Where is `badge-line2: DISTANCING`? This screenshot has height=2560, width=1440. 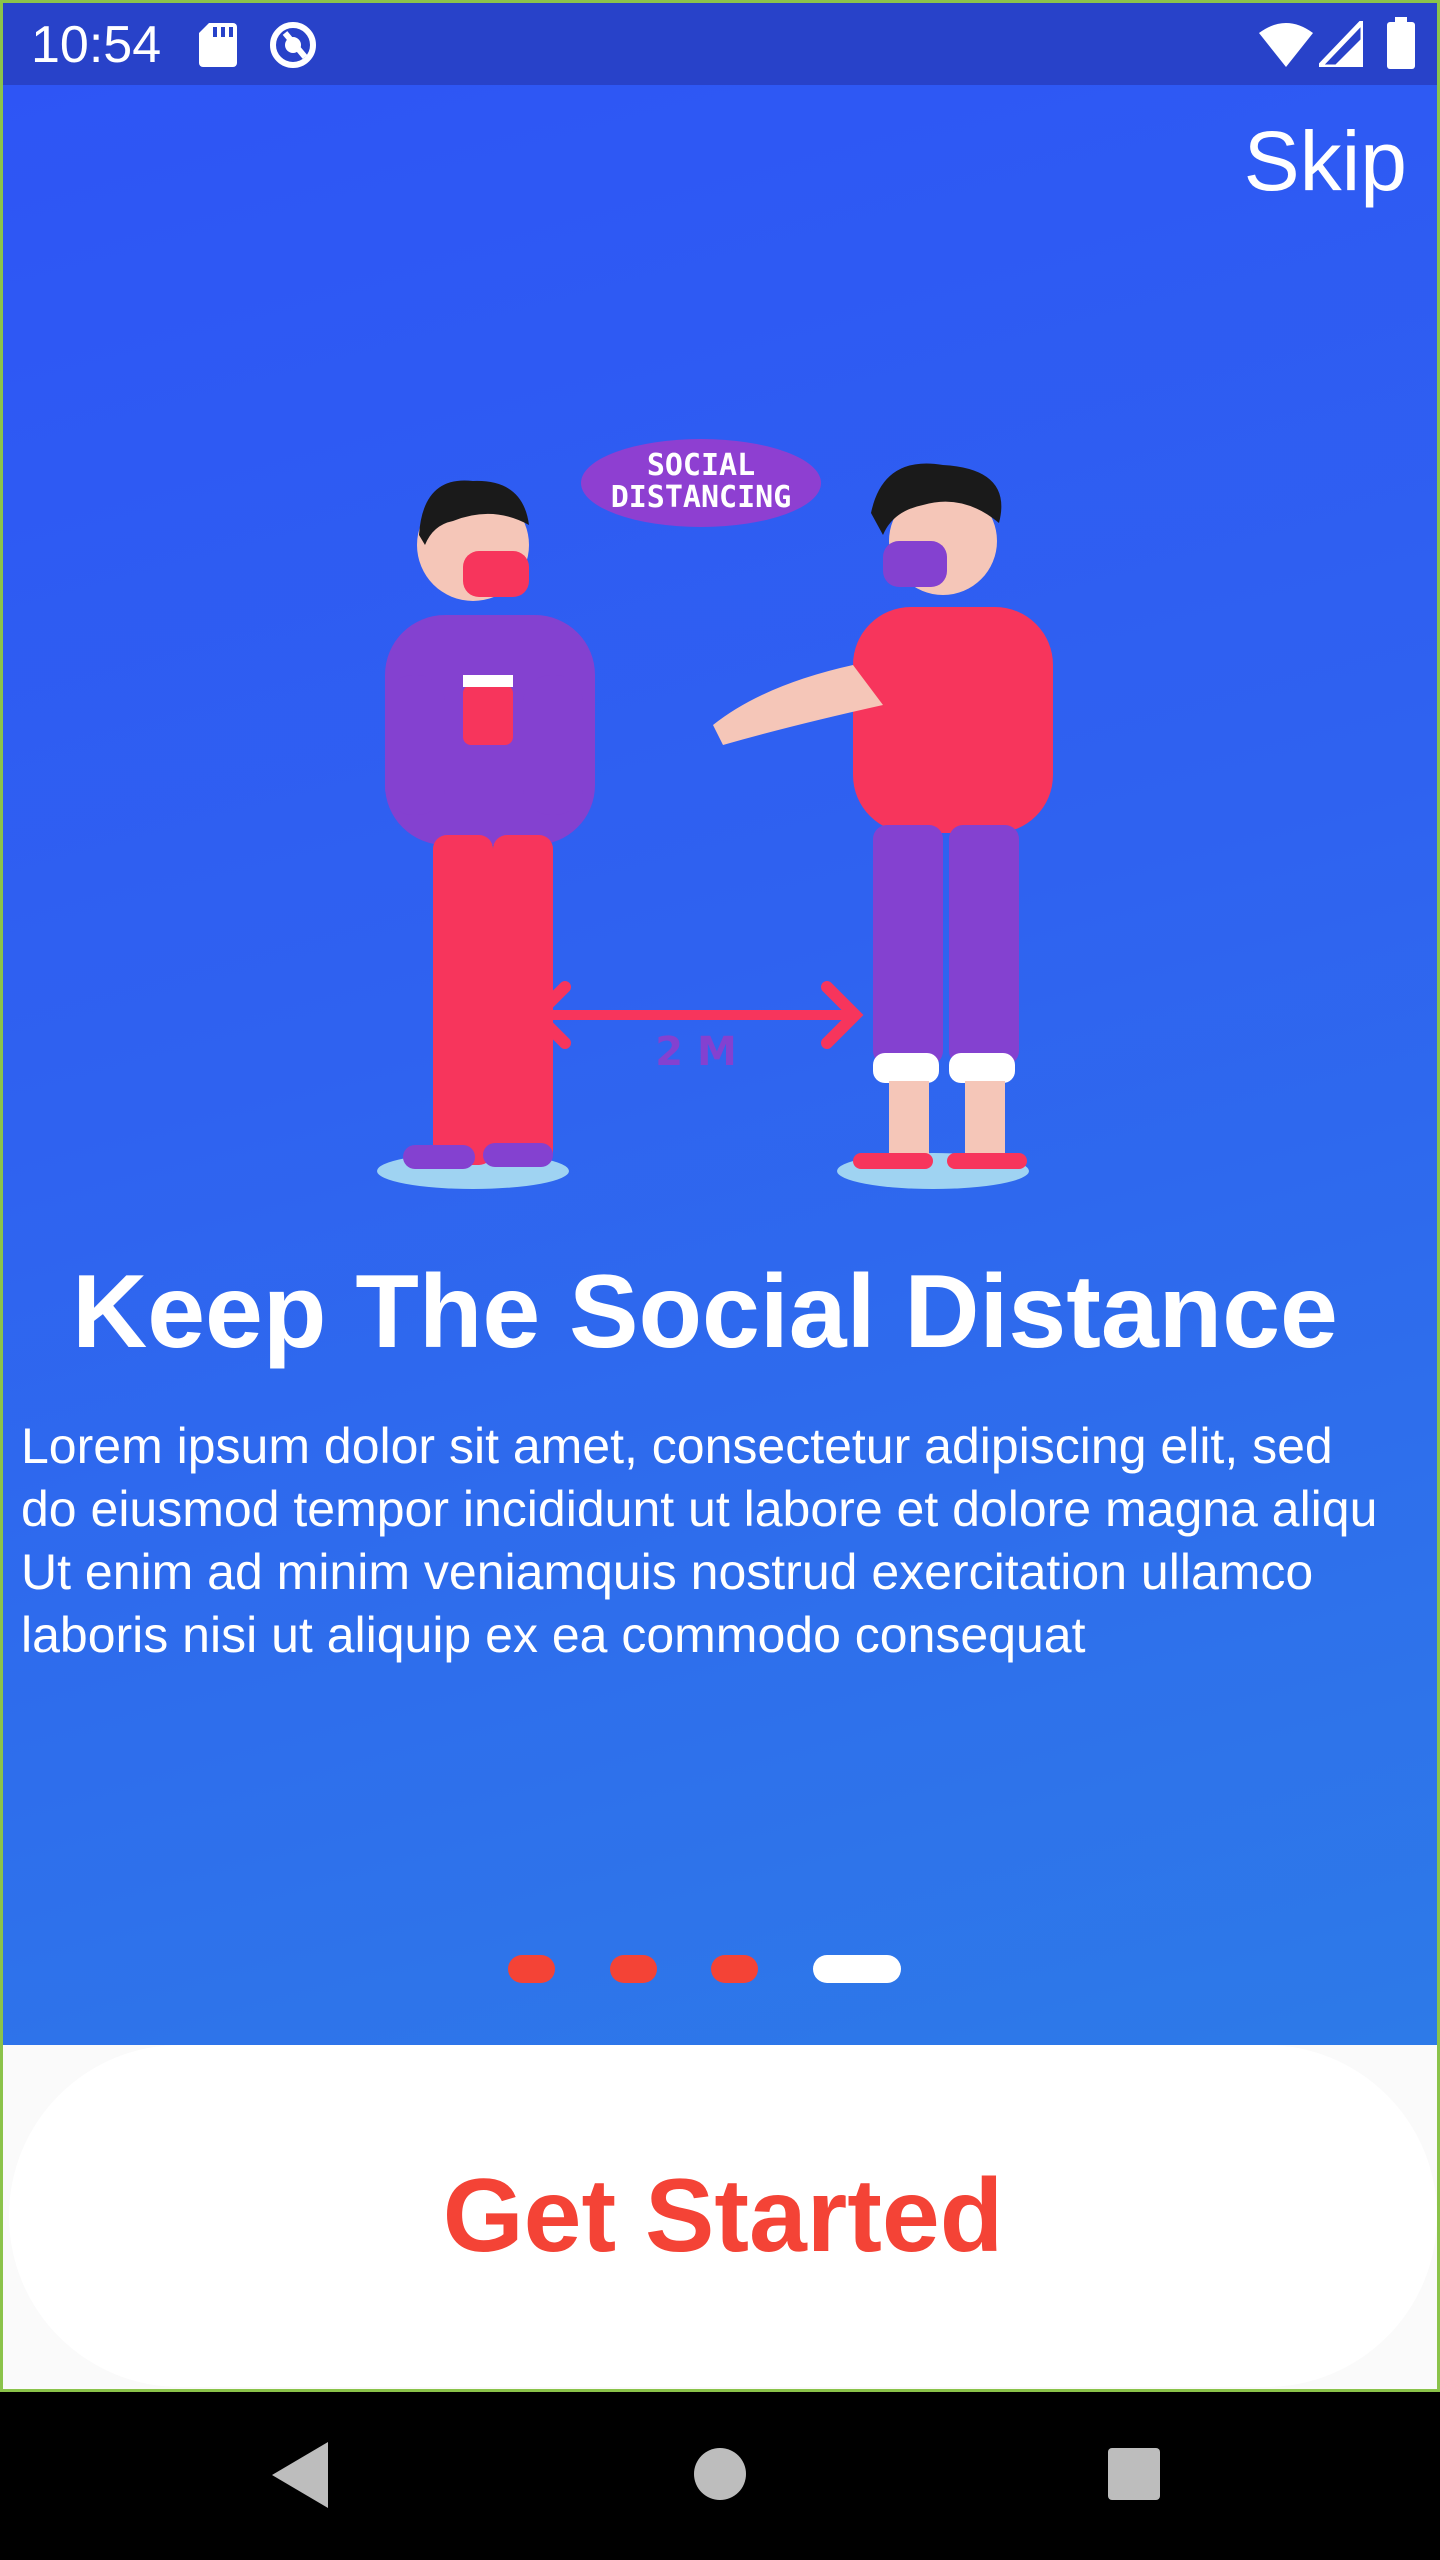 badge-line2: DISTANCING is located at coordinates (701, 497).